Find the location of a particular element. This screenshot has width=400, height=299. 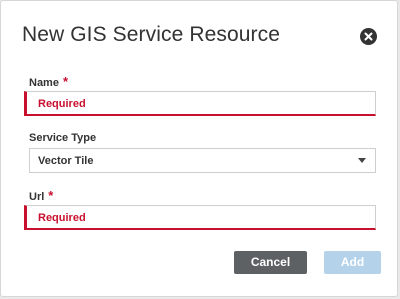

name-input: Required is located at coordinates (200, 103).